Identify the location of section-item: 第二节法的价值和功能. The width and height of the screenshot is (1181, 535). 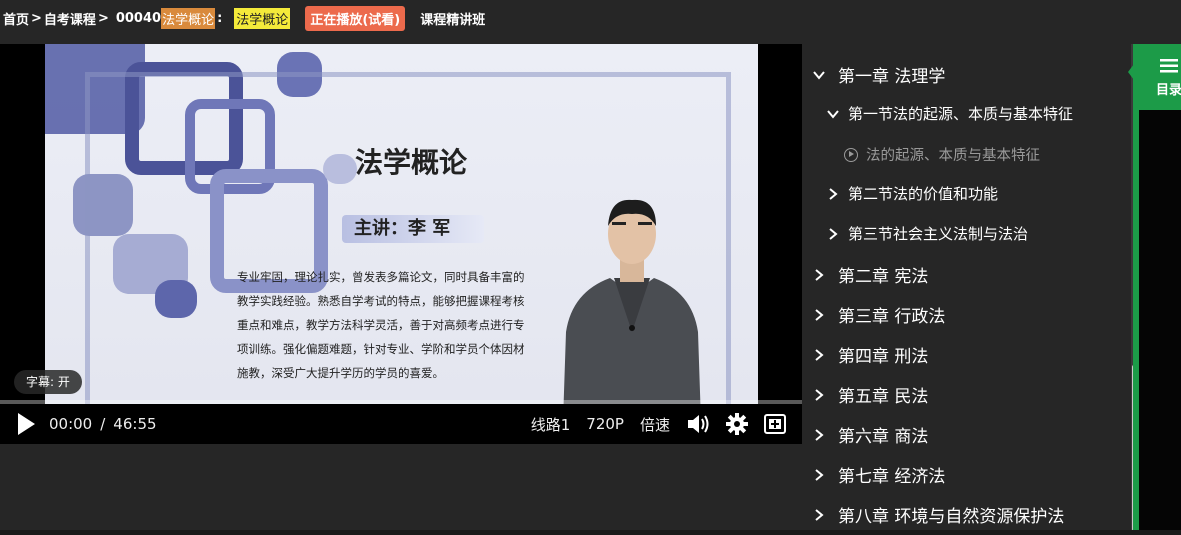
(912, 193).